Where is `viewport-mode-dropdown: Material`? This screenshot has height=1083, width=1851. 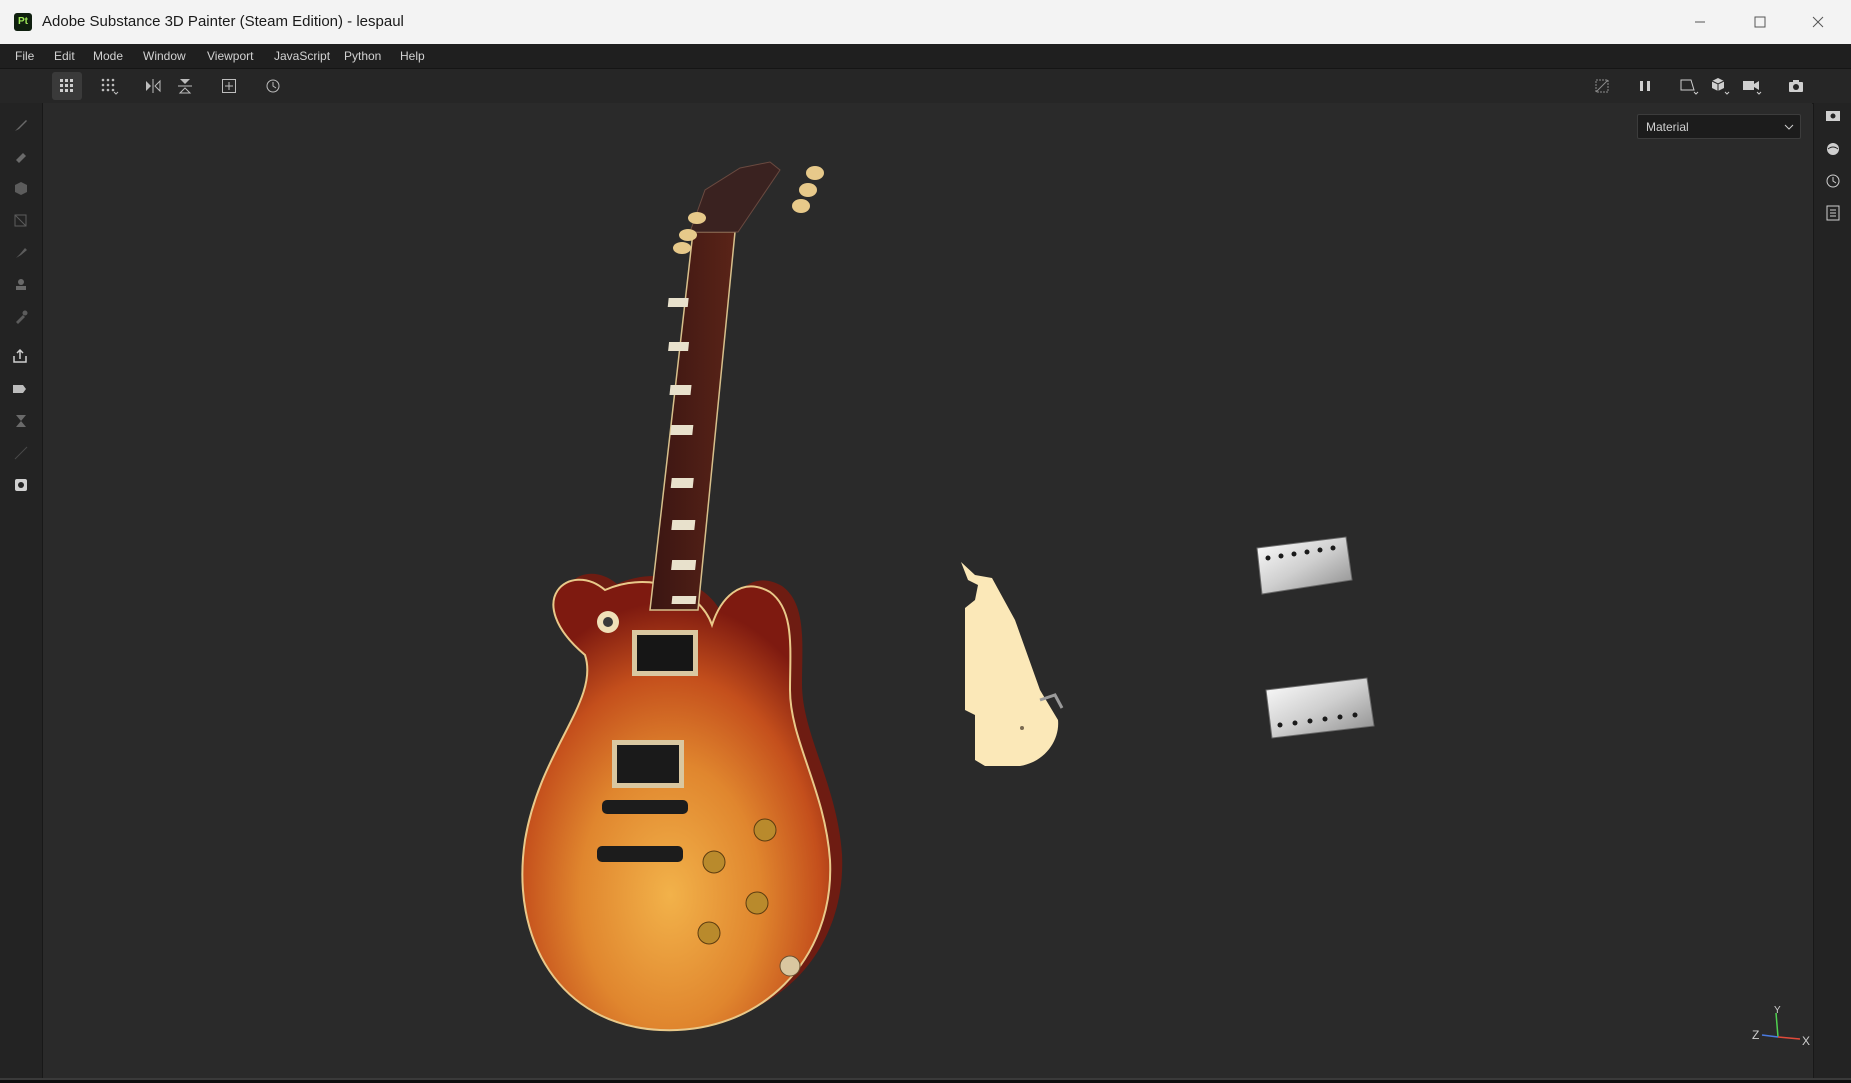
viewport-mode-dropdown: Material is located at coordinates (1719, 126).